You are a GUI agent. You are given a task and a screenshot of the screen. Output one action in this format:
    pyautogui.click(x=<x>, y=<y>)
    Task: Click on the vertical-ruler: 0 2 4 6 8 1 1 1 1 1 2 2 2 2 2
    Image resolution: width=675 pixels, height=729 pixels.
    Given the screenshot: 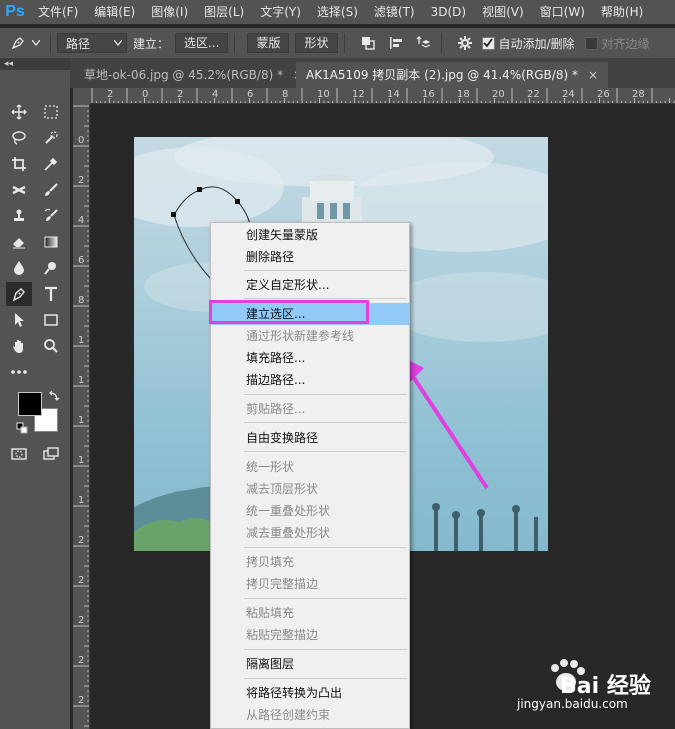 What is the action you would take?
    pyautogui.click(x=81, y=416)
    